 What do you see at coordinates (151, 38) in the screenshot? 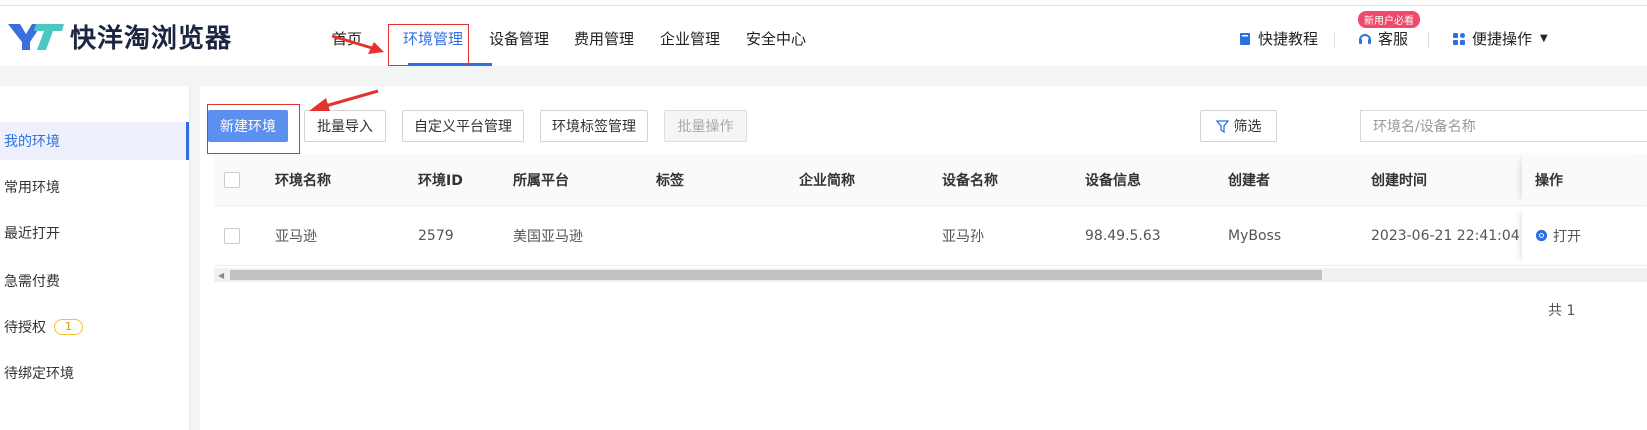
I see `app-name: 快洋淘浏览器` at bounding box center [151, 38].